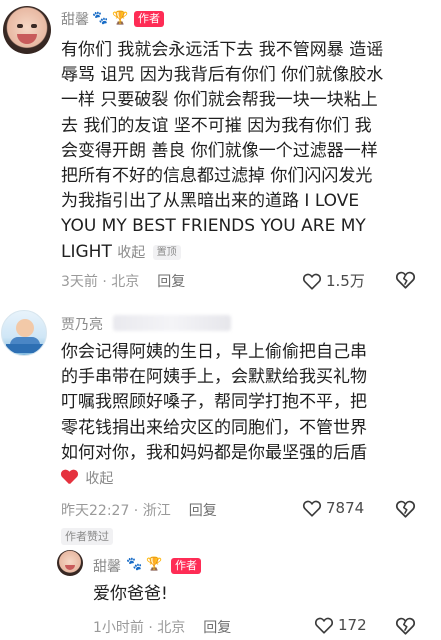 The width and height of the screenshot is (441, 640). I want to click on comment-line: LIGHT, so click(86, 251).